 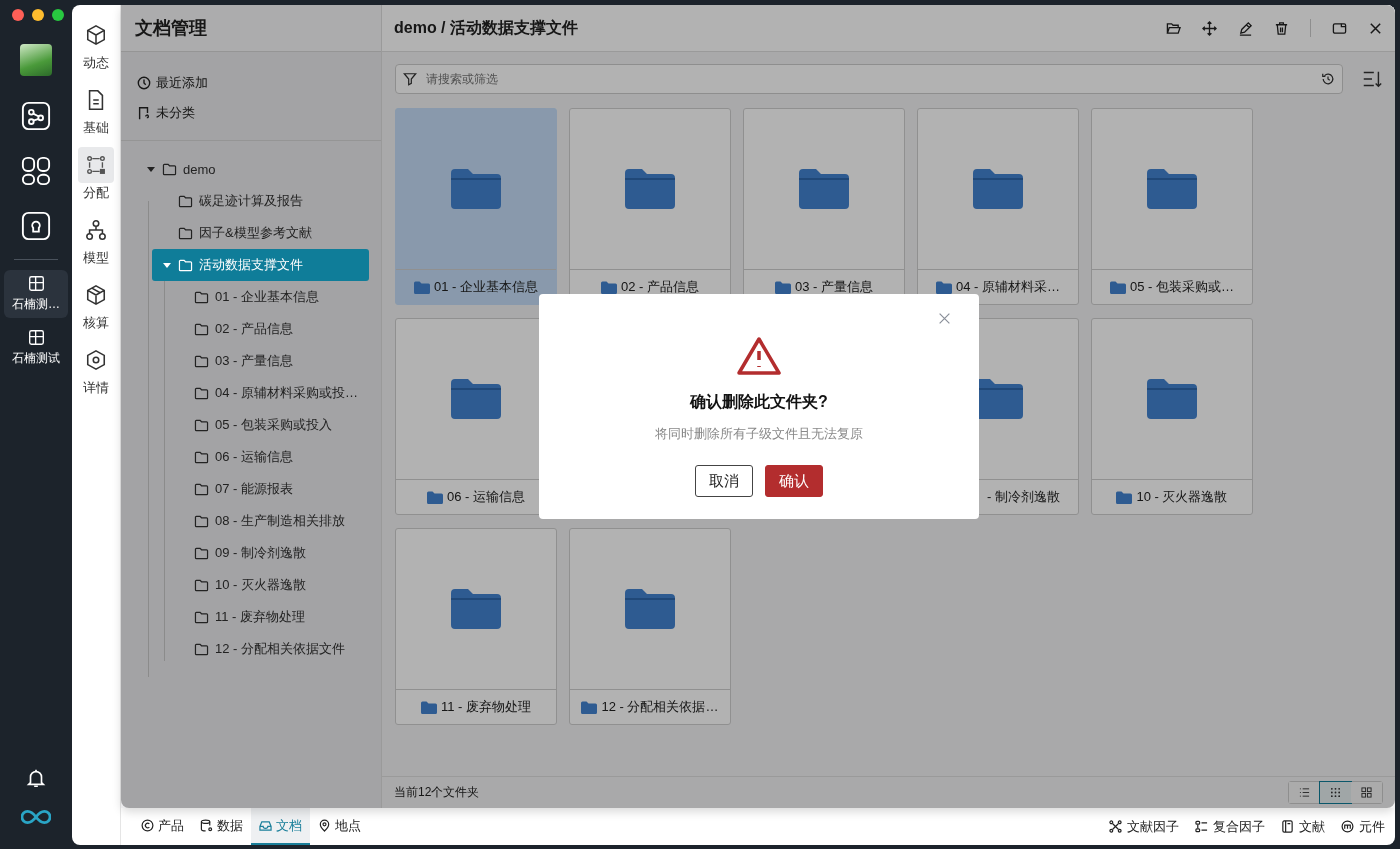 What do you see at coordinates (268, 521) in the screenshot?
I see `tree-item: 08 - 生产制造相关排放` at bounding box center [268, 521].